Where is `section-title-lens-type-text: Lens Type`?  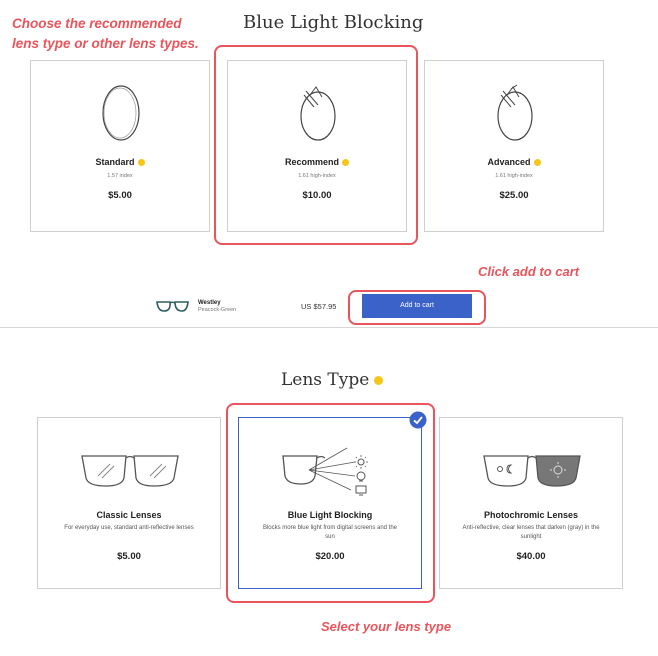 section-title-lens-type-text: Lens Type is located at coordinates (325, 380).